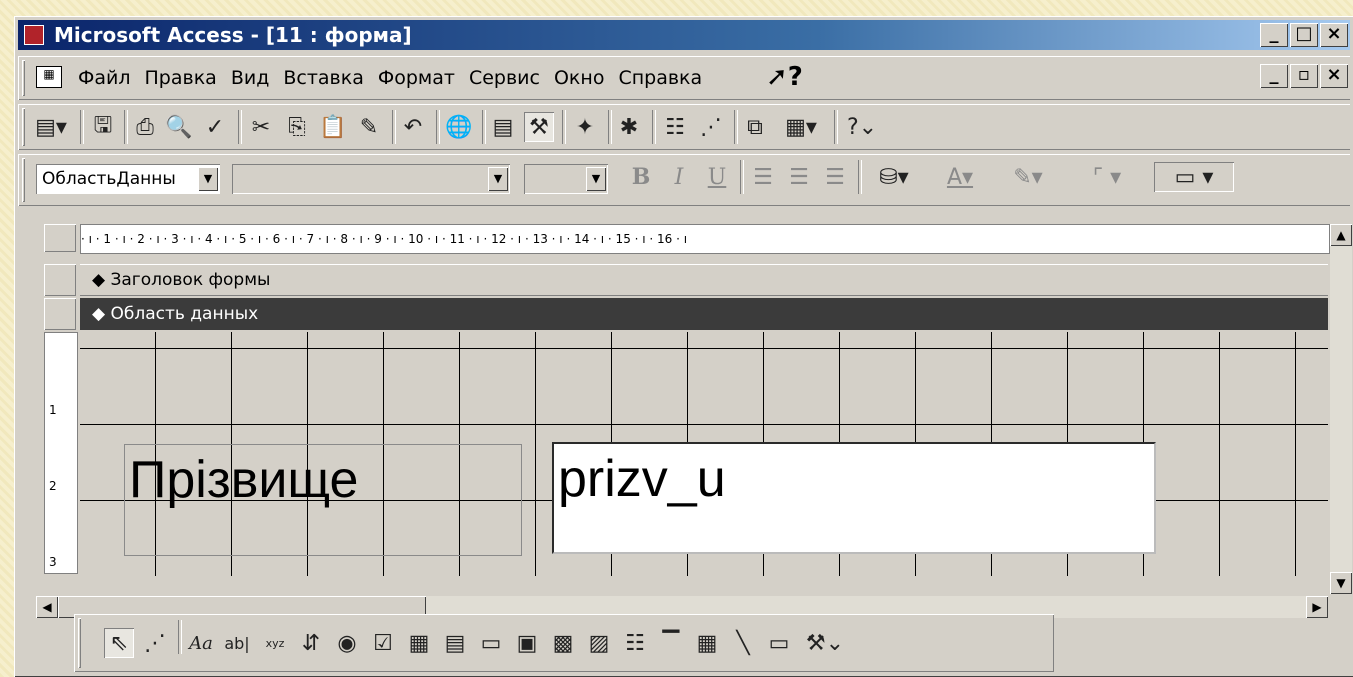 The width and height of the screenshot is (1353, 677). What do you see at coordinates (1304, 76) in the screenshot?
I see `doc-restore-button: ▫` at bounding box center [1304, 76].